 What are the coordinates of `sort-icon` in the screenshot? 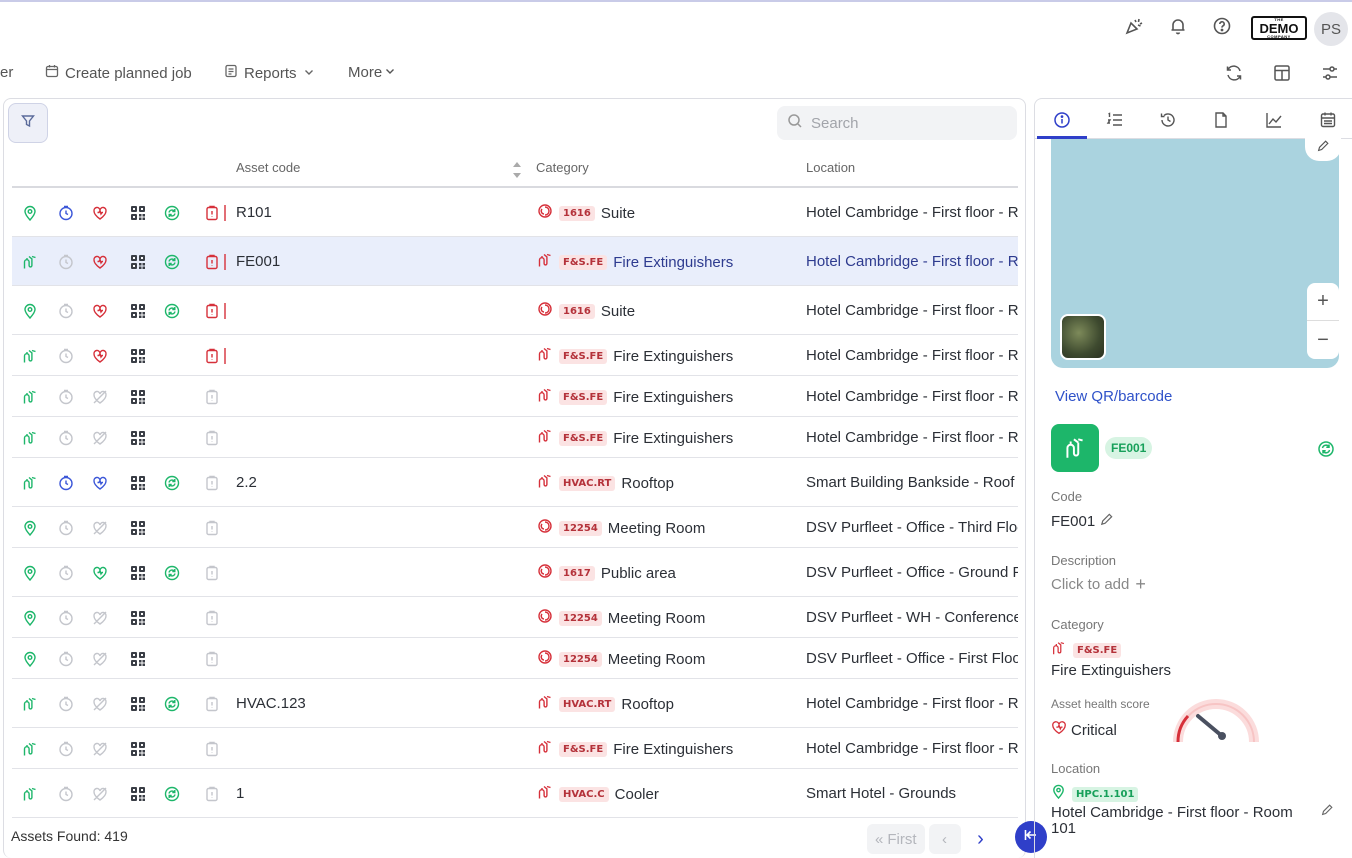 It's located at (517, 170).